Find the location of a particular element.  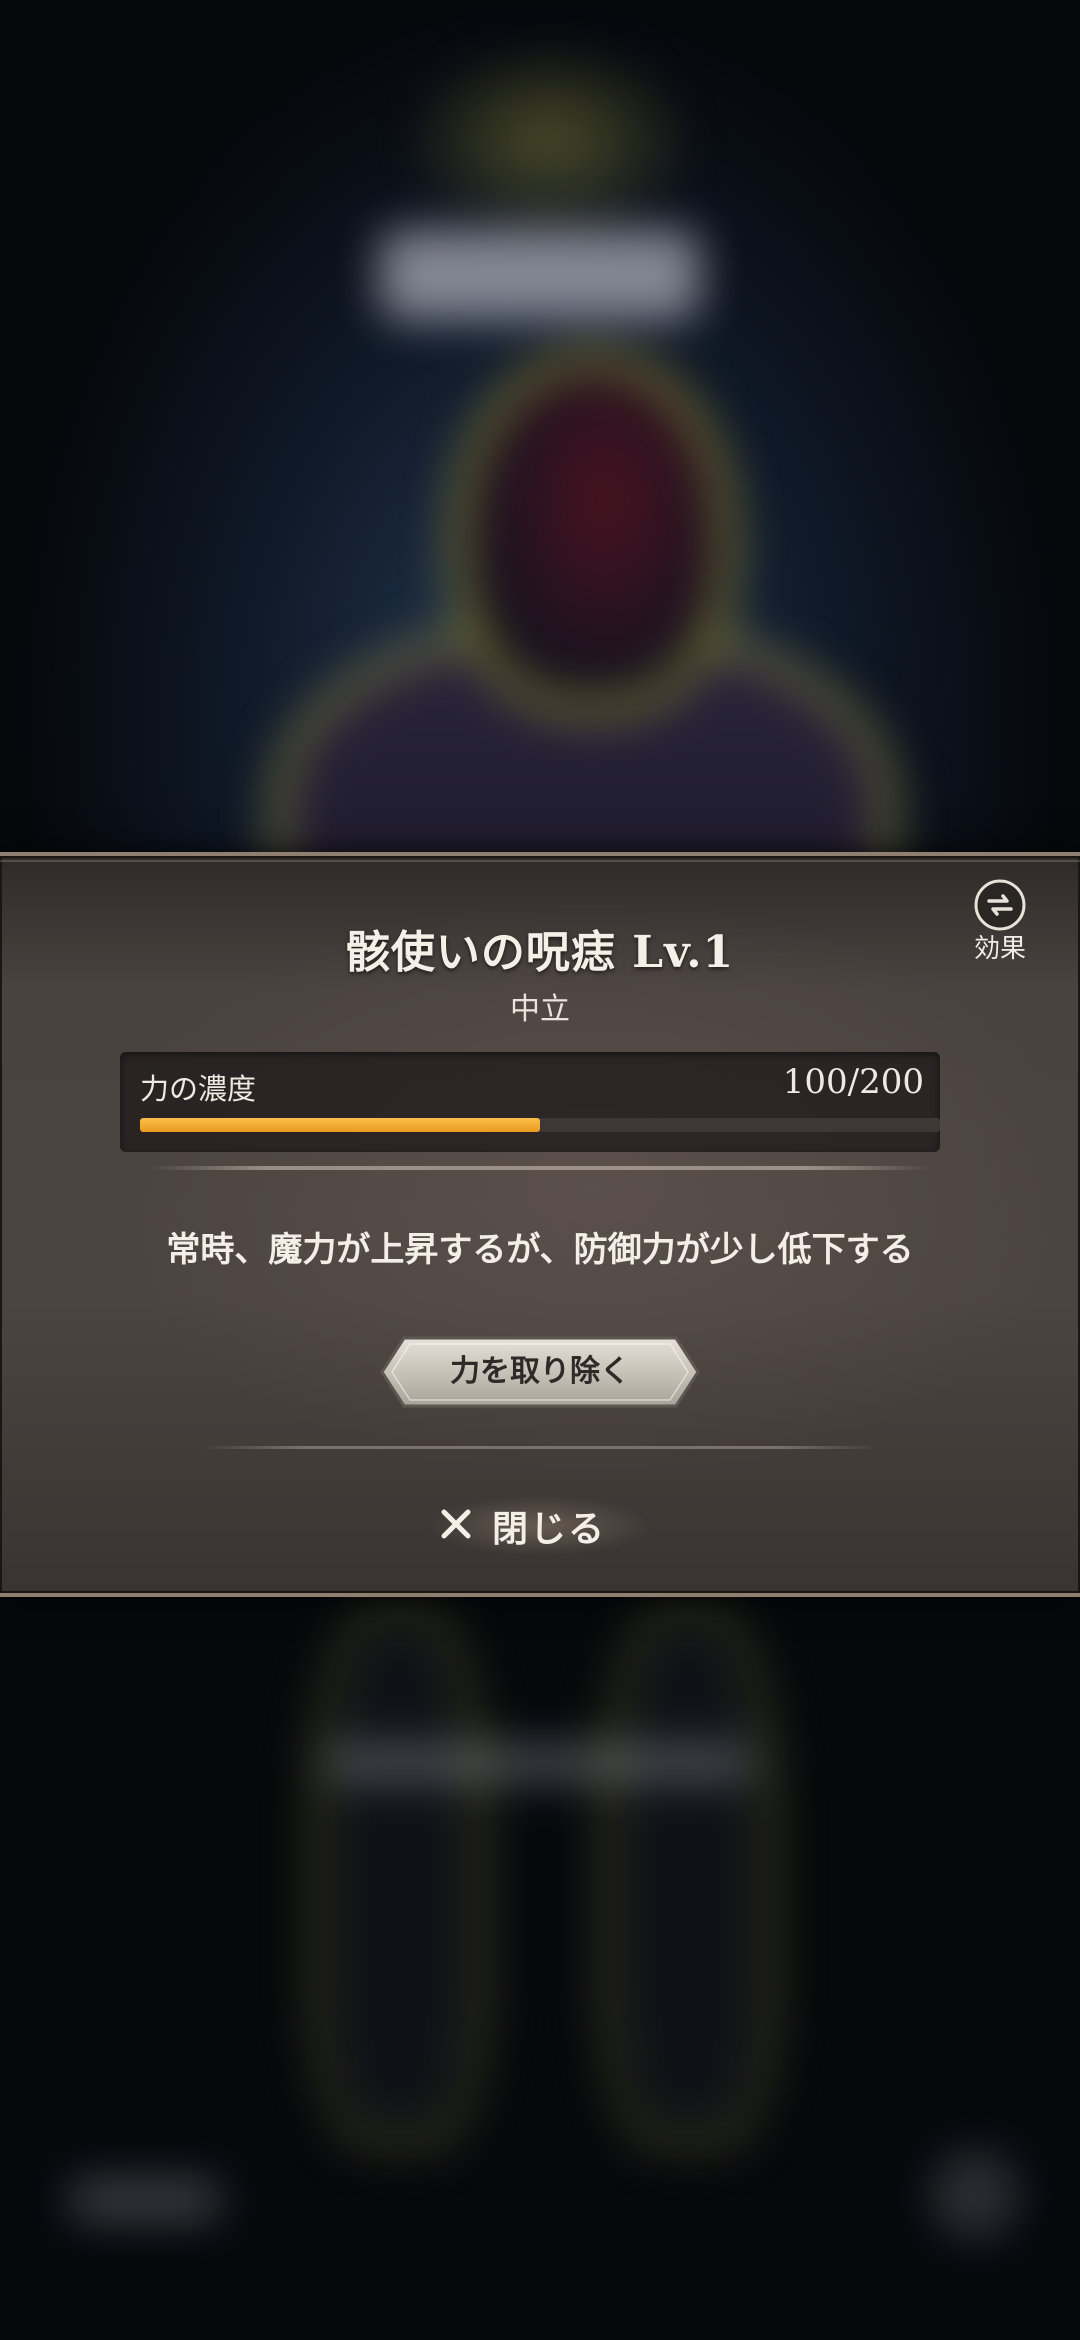

close-button-label: 閉じる is located at coordinates (549, 1529).